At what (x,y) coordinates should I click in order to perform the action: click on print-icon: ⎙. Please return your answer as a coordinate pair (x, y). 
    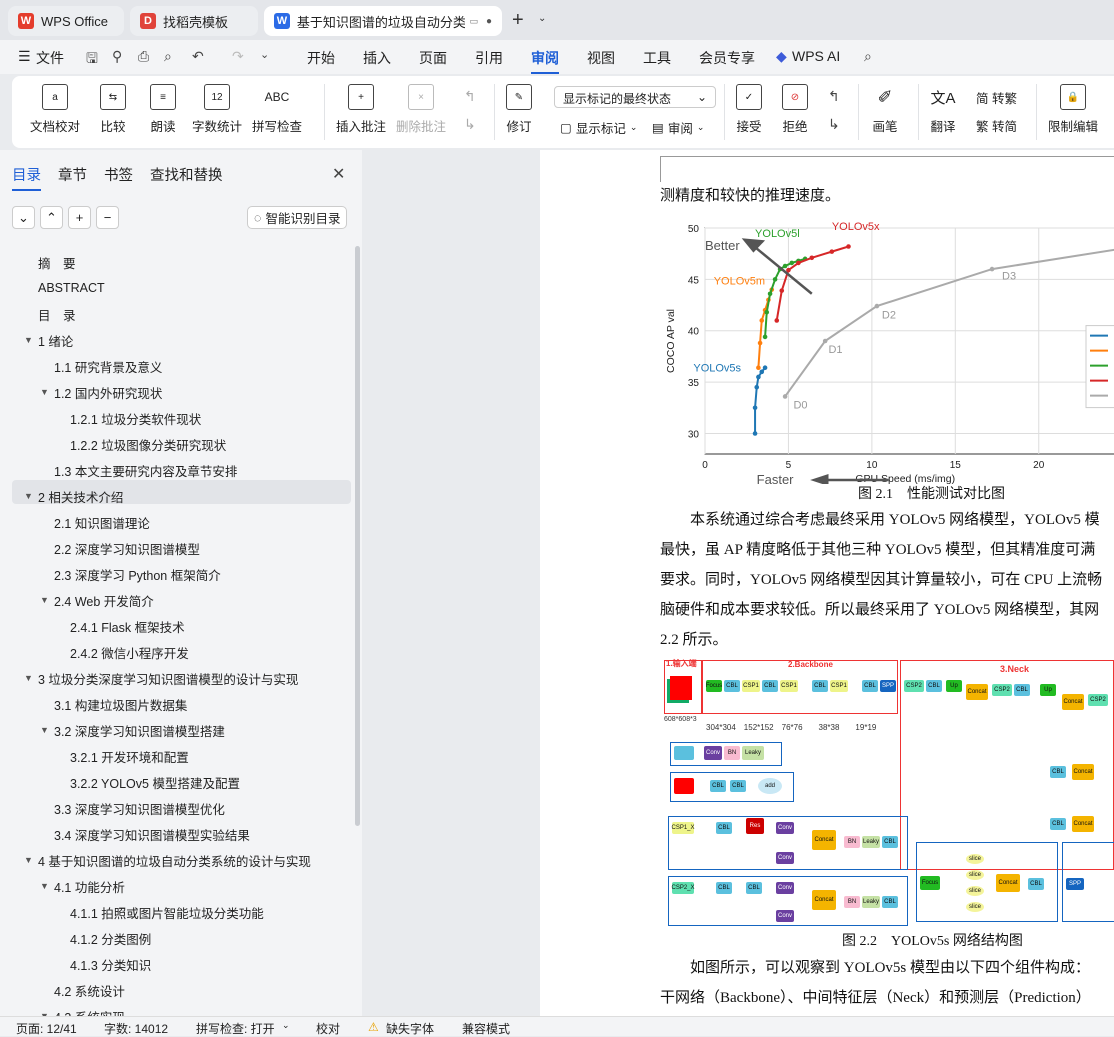
    Looking at the image, I should click on (143, 56).